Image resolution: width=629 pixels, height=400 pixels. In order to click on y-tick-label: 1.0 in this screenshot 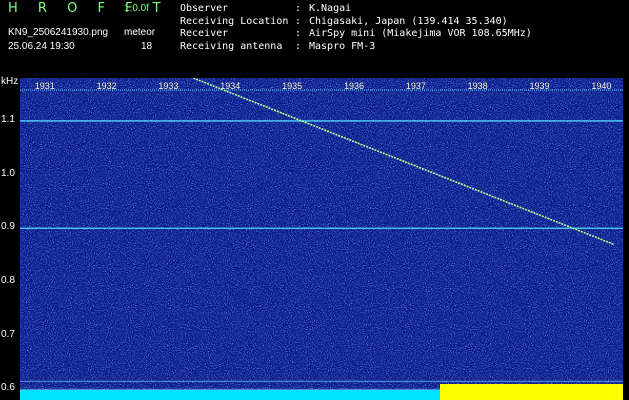, I will do `click(8, 173)`.